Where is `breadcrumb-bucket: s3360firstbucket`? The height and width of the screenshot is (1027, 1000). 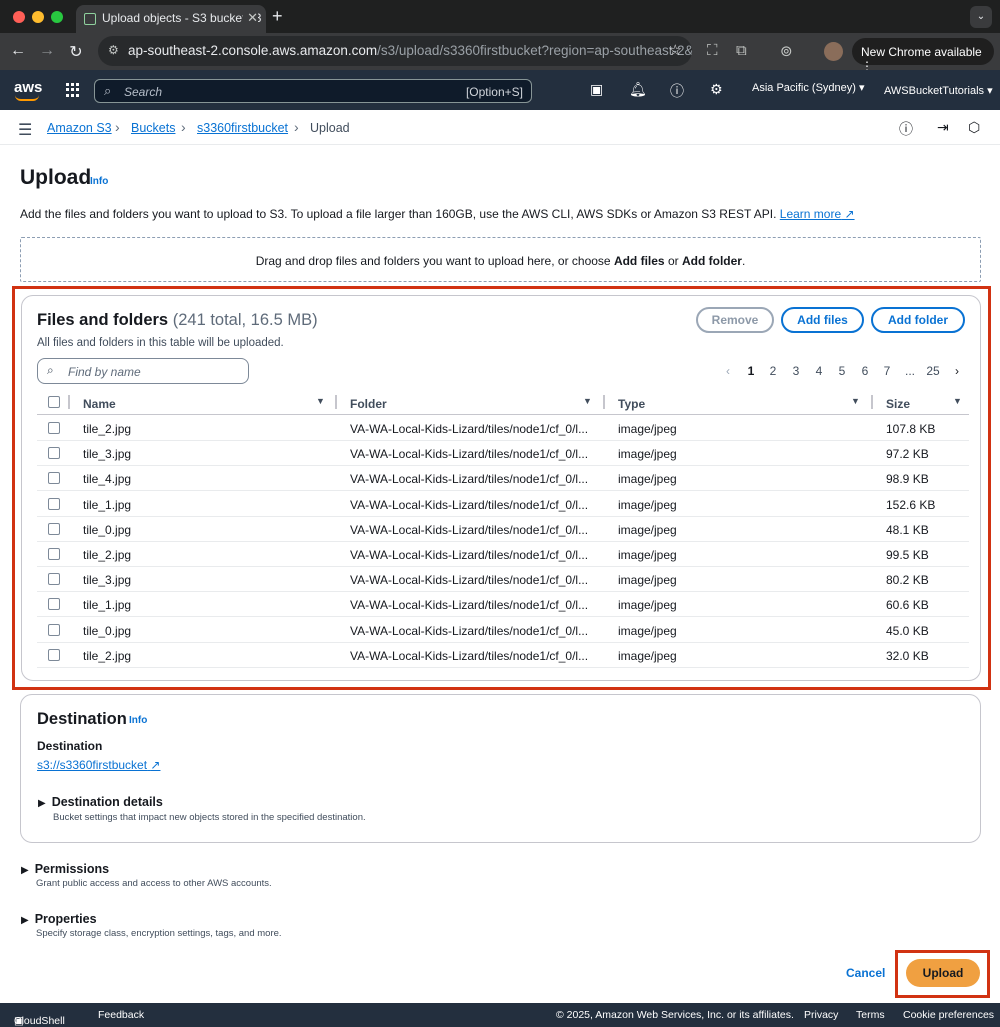 breadcrumb-bucket: s3360firstbucket is located at coordinates (242, 128).